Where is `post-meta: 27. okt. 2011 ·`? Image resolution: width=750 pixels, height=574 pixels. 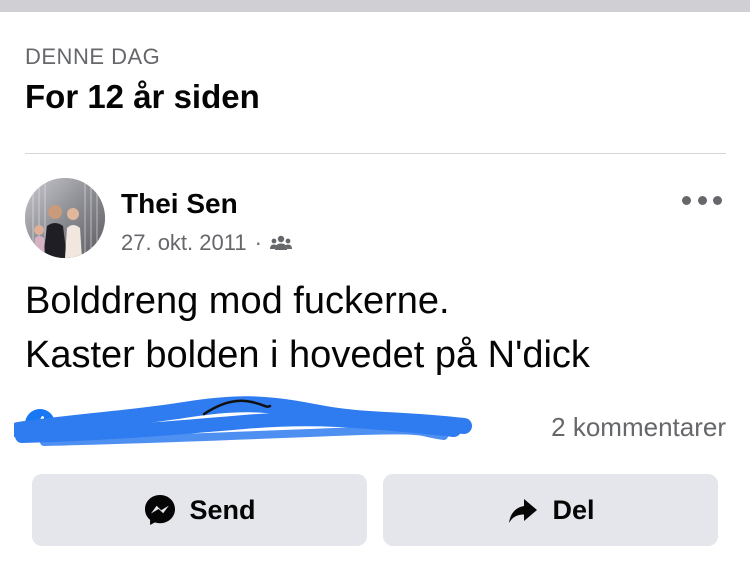
post-meta: 27. okt. 2011 · is located at coordinates (206, 243).